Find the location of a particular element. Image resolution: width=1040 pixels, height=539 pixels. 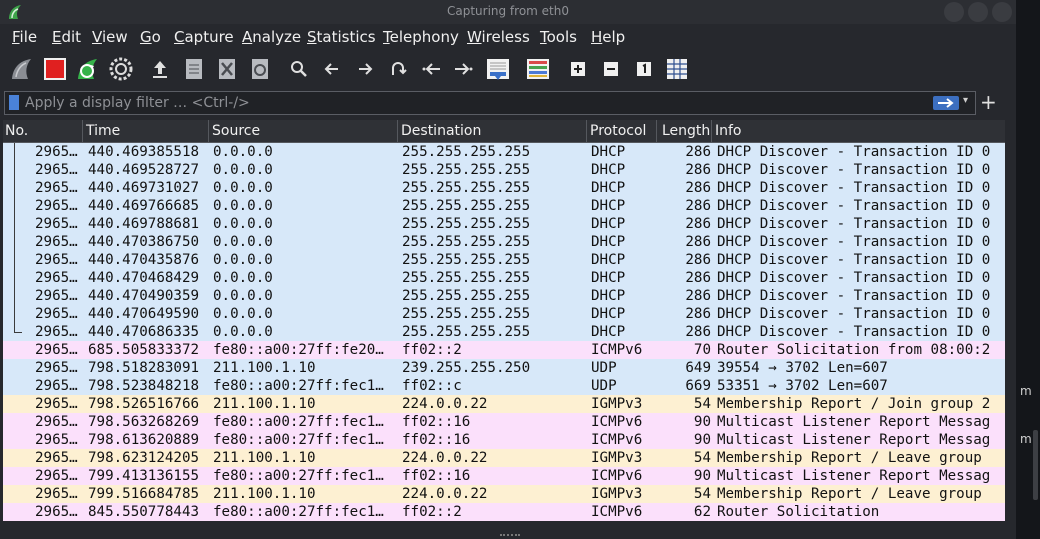

filter-dropdown-icon: ▾ is located at coordinates (965, 100).